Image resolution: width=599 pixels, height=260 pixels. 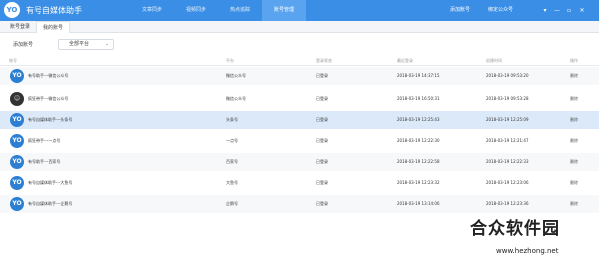 What do you see at coordinates (232, 140) in the screenshot?
I see `platform-cell: 一点号` at bounding box center [232, 140].